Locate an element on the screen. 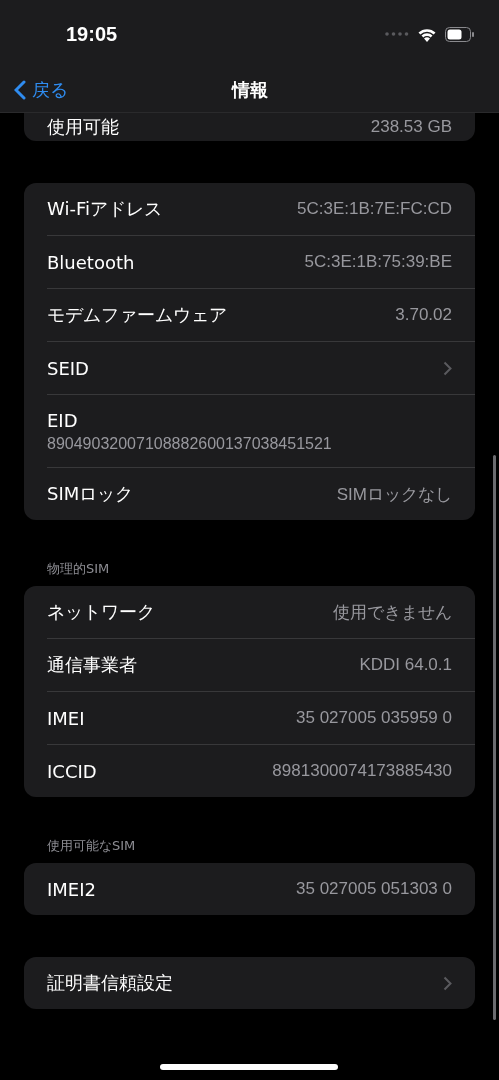  row-label: SIMロック is located at coordinates (90, 494).